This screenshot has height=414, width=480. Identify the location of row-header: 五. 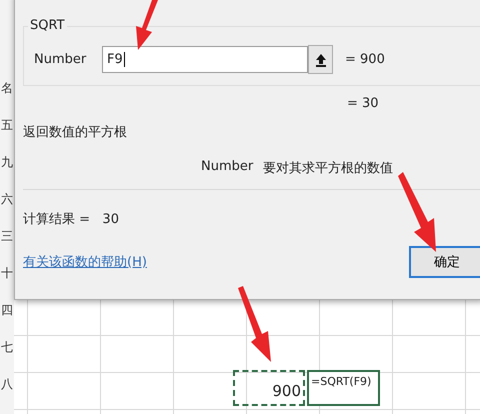
(7, 125).